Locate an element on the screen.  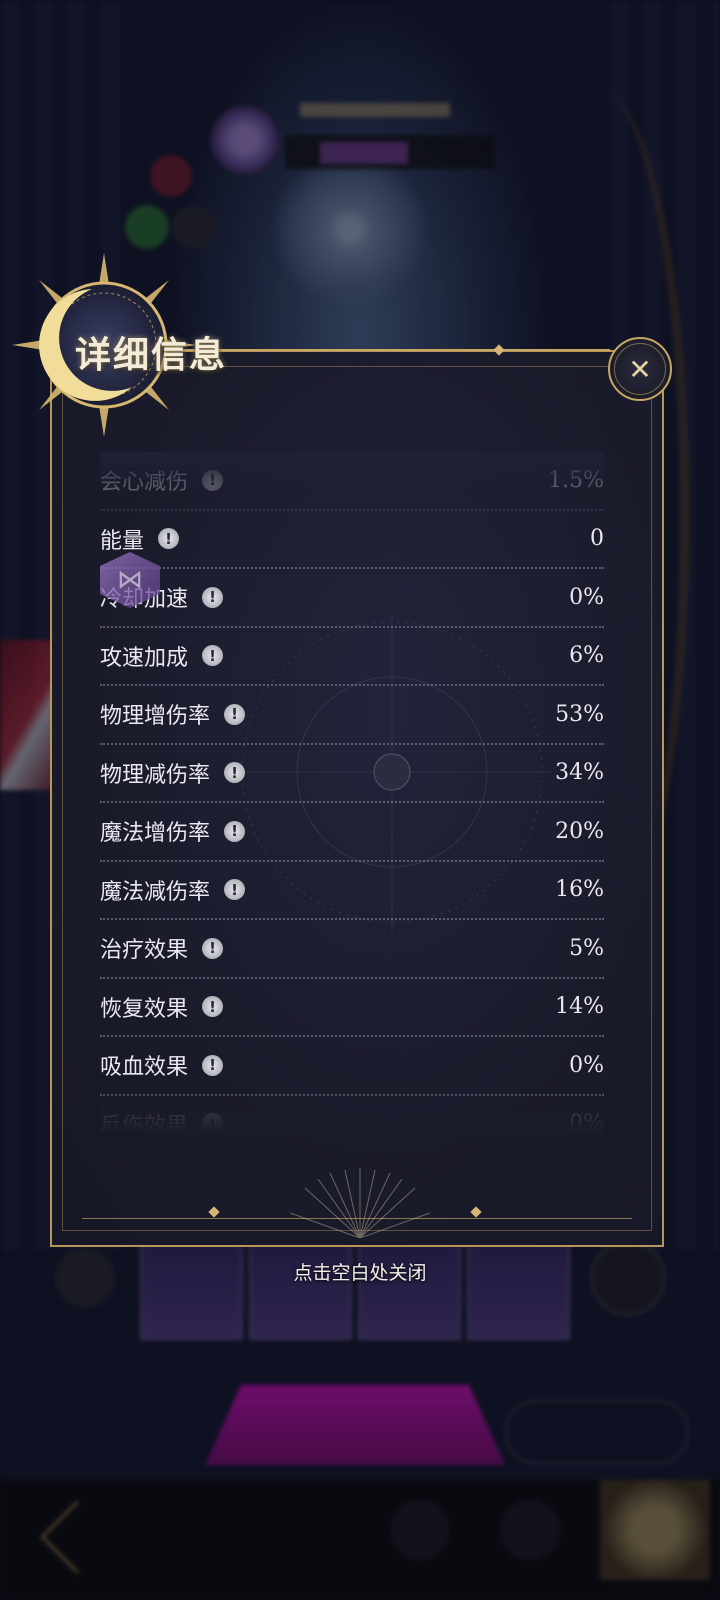
stat-label: 恢复效果 is located at coordinates (144, 1009).